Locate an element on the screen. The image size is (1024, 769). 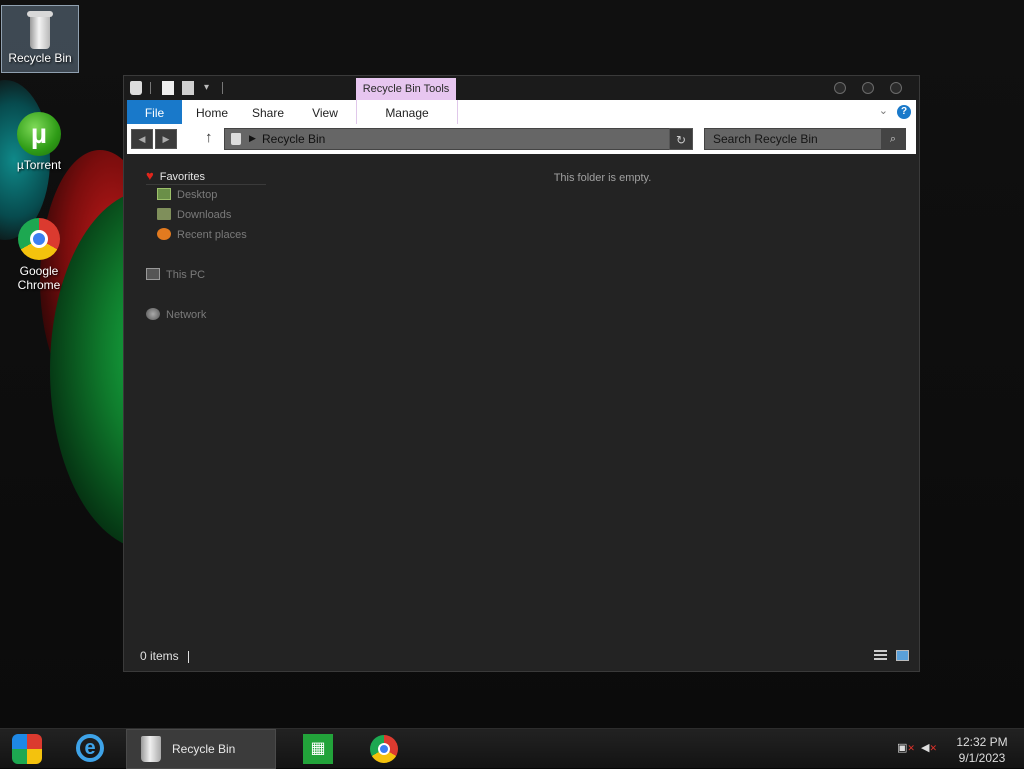
clock: 12:32 PM 9/1/2023 is located at coordinates (982, 750).